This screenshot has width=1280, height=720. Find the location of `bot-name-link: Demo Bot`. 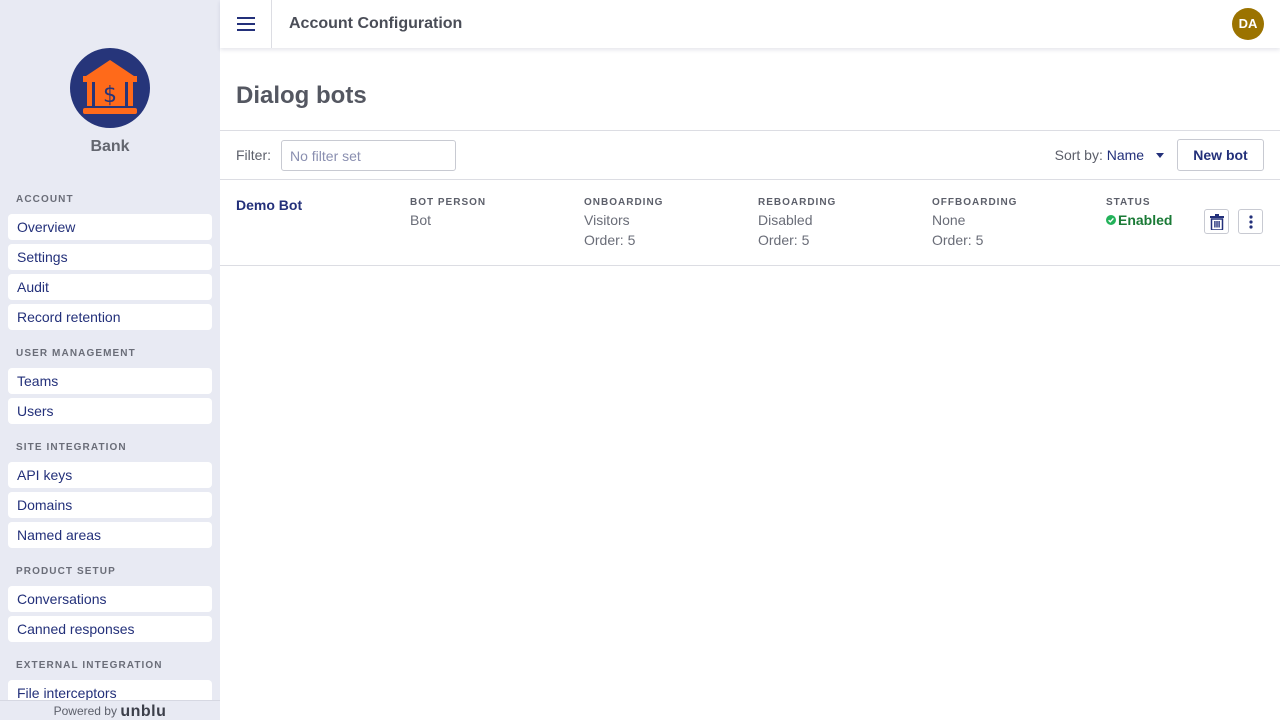

bot-name-link: Demo Bot is located at coordinates (269, 205).